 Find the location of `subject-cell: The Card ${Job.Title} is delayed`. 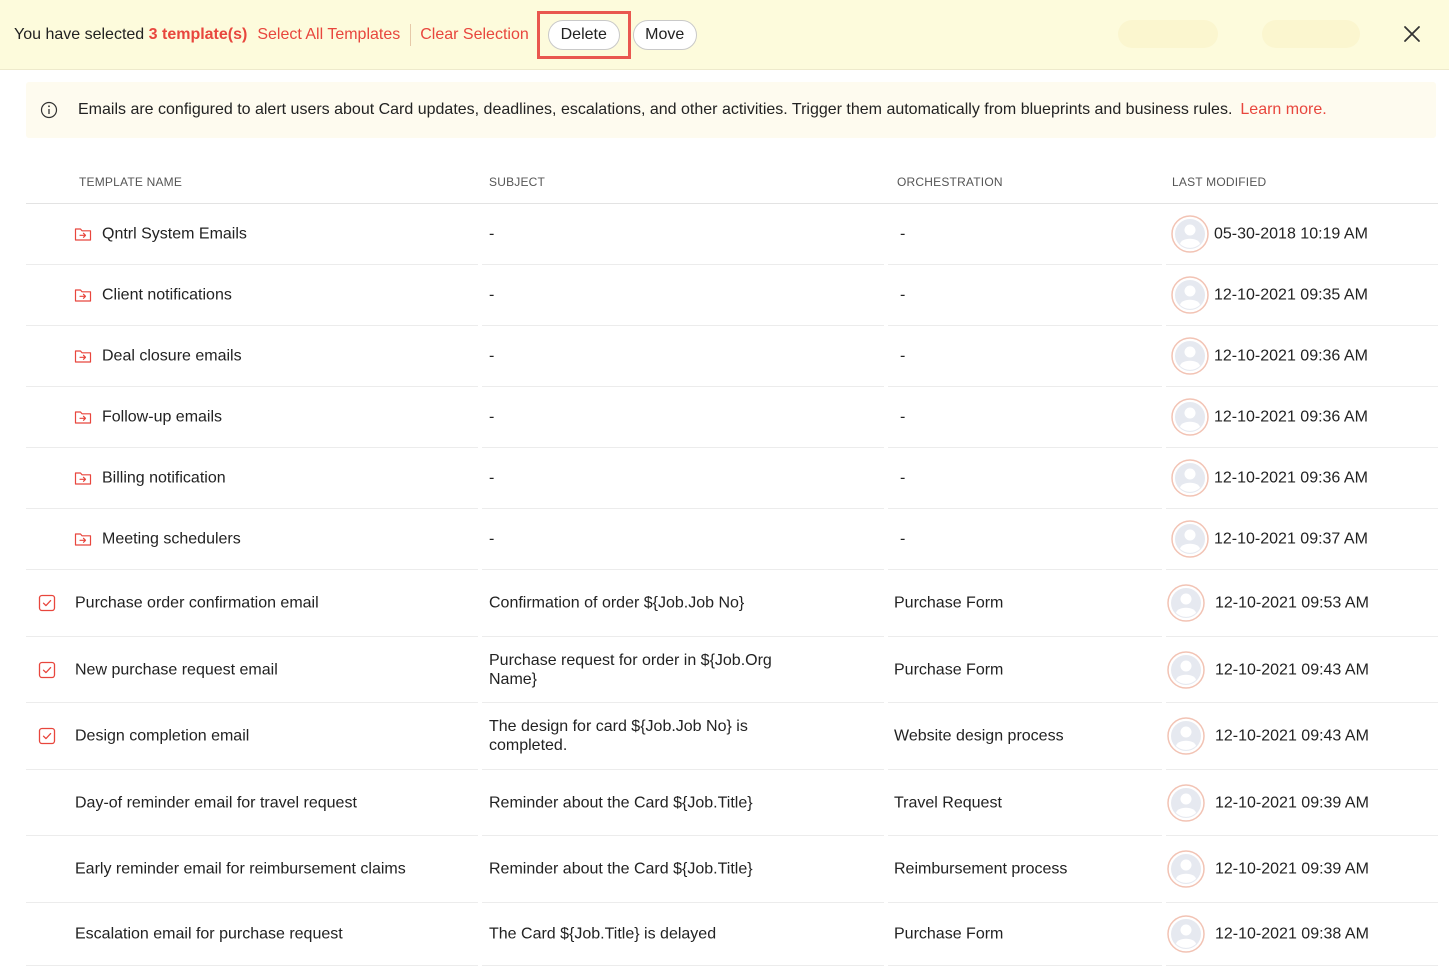

subject-cell: The Card ${Job.Title} is delayed is located at coordinates (683, 934).